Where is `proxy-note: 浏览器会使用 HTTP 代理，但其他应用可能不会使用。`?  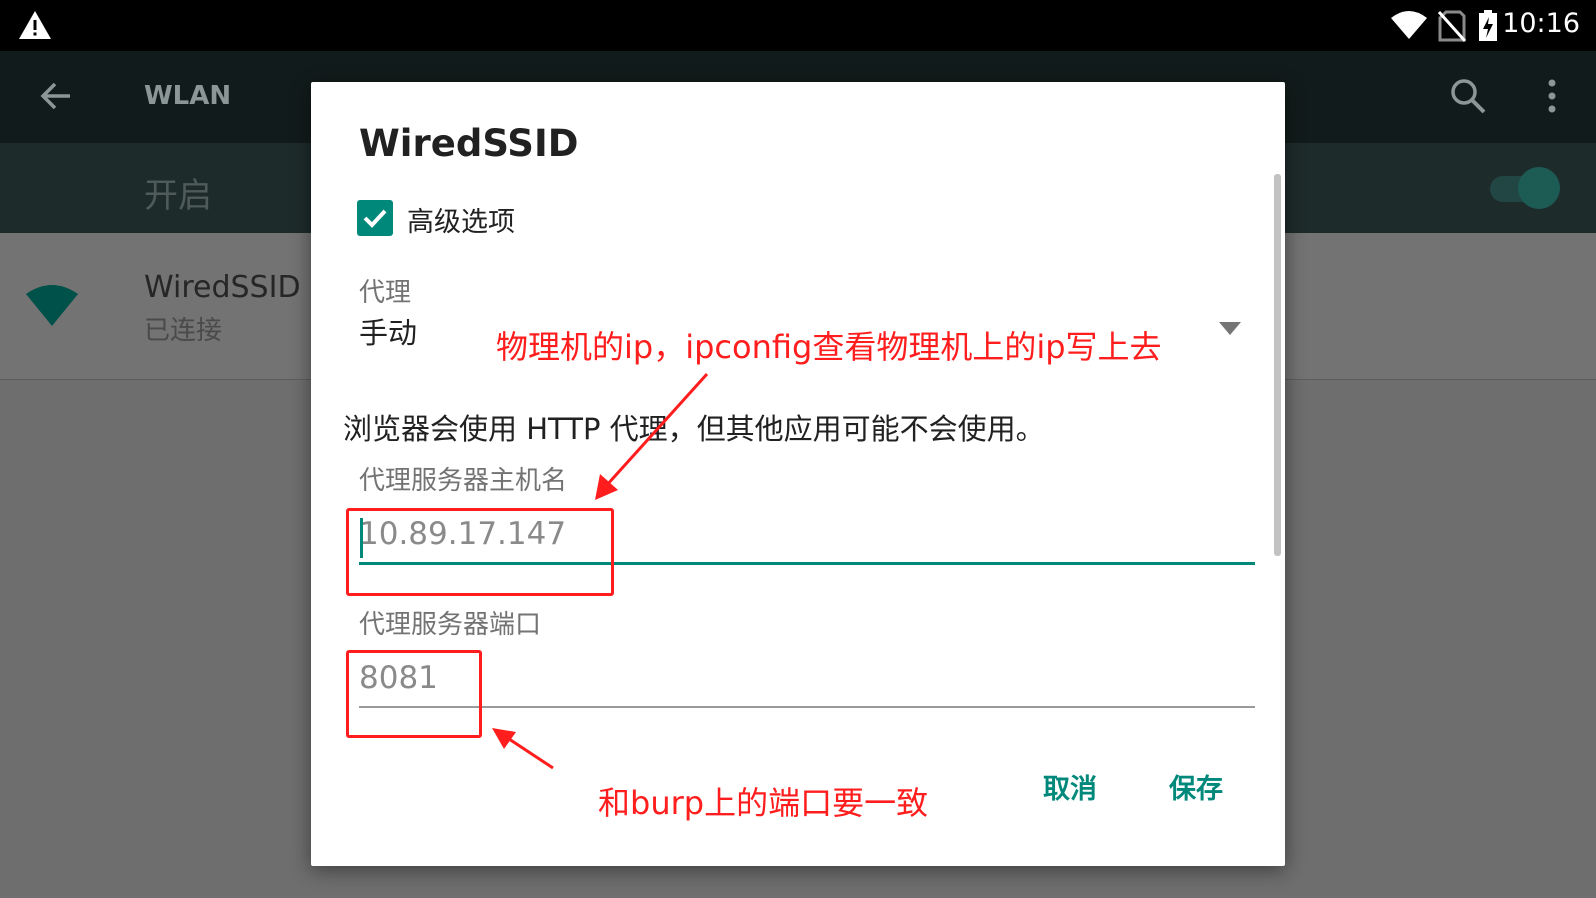 proxy-note: 浏览器会使用 HTTP 代理，但其他应用可能不会使用。 is located at coordinates (694, 429).